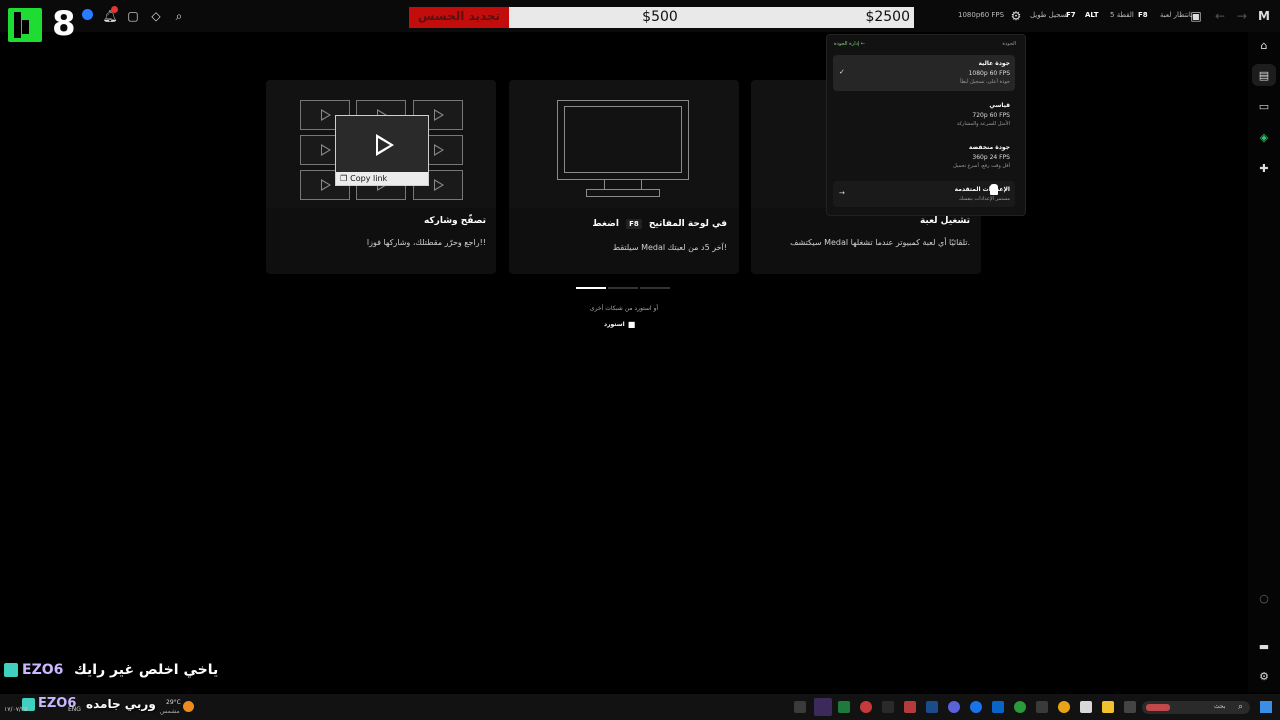 The height and width of the screenshot is (720, 1280). What do you see at coordinates (11, 670) in the screenshot?
I see `tag-badge-icon` at bounding box center [11, 670].